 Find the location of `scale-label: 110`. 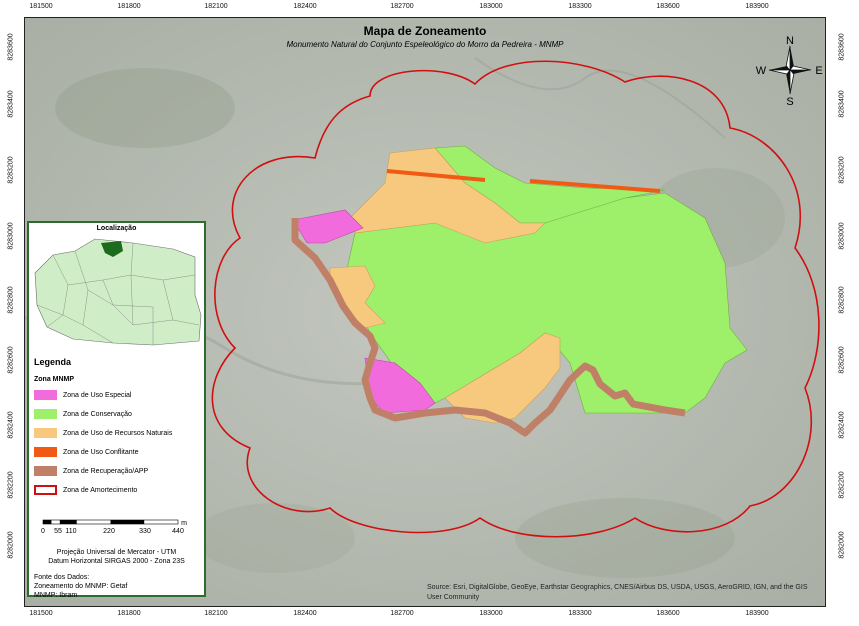

scale-label: 110 is located at coordinates (70, 531).